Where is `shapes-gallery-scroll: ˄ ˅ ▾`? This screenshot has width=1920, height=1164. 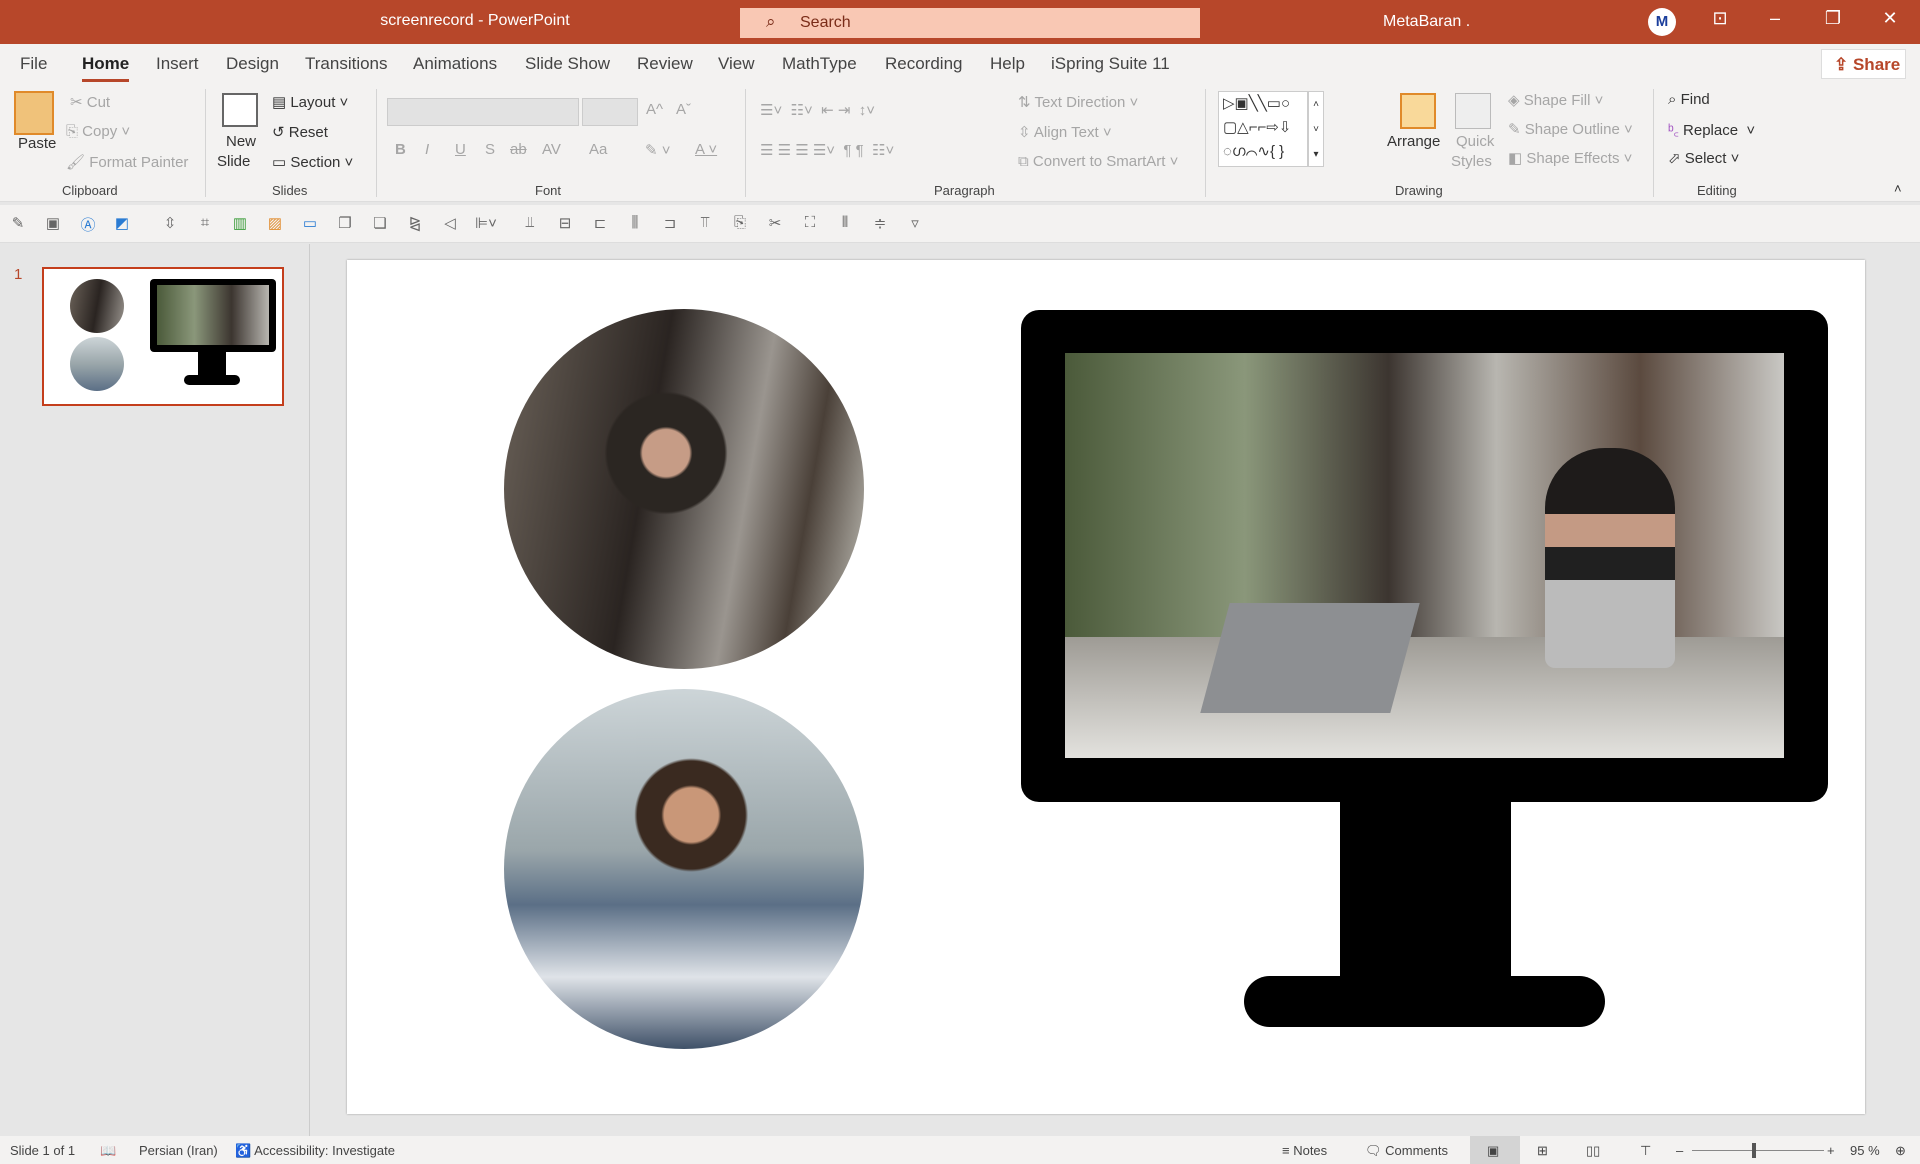
shapes-gallery-scroll: ˄ ˅ ▾ is located at coordinates (1316, 129).